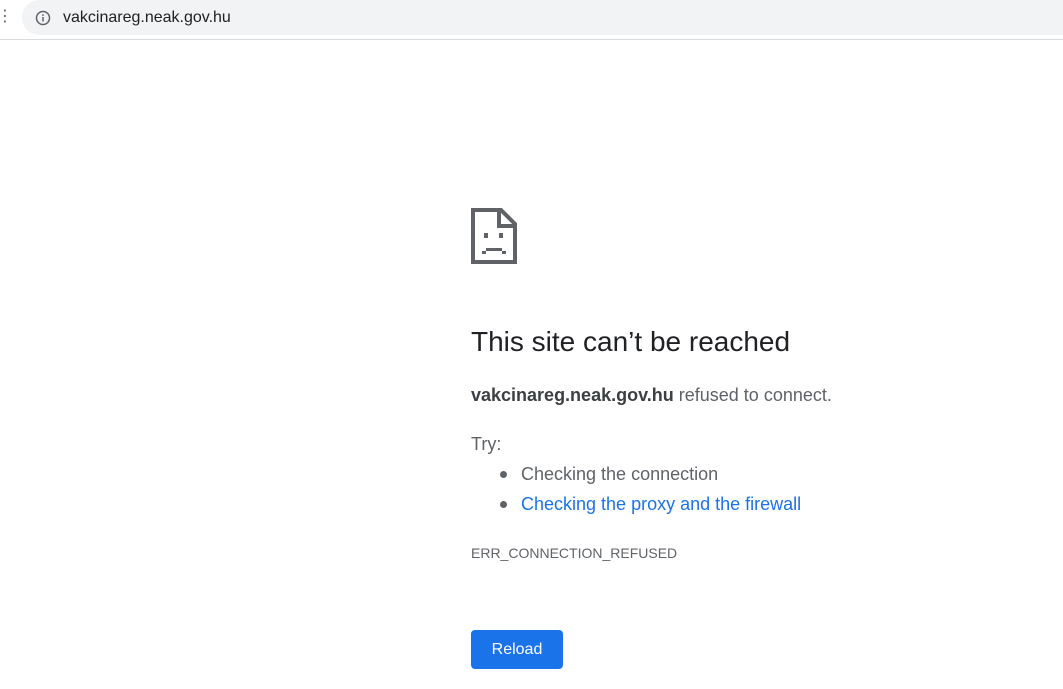 The width and height of the screenshot is (1063, 689). I want to click on error-title: This site can’t be reached, so click(631, 341).